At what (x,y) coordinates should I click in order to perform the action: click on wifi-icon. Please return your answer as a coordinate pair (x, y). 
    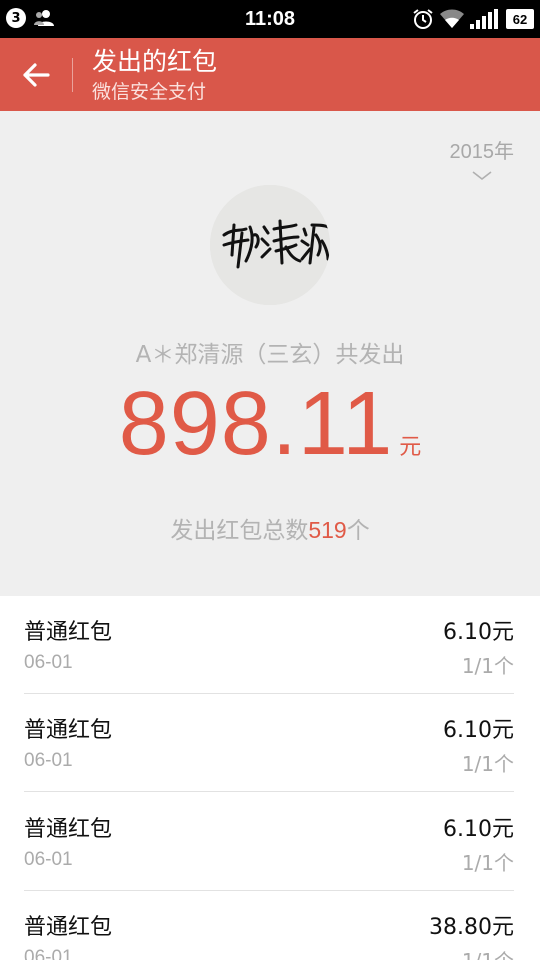
    Looking at the image, I should click on (452, 18).